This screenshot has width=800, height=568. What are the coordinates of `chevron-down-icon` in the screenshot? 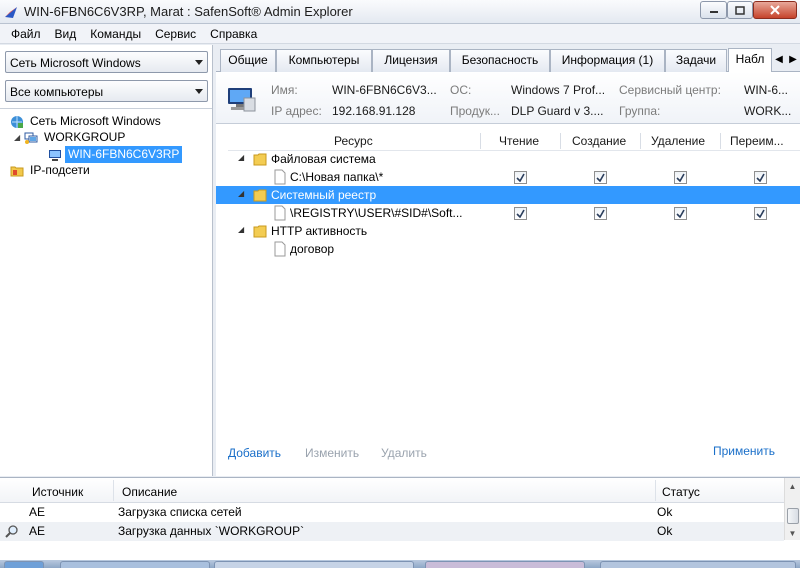 It's located at (199, 62).